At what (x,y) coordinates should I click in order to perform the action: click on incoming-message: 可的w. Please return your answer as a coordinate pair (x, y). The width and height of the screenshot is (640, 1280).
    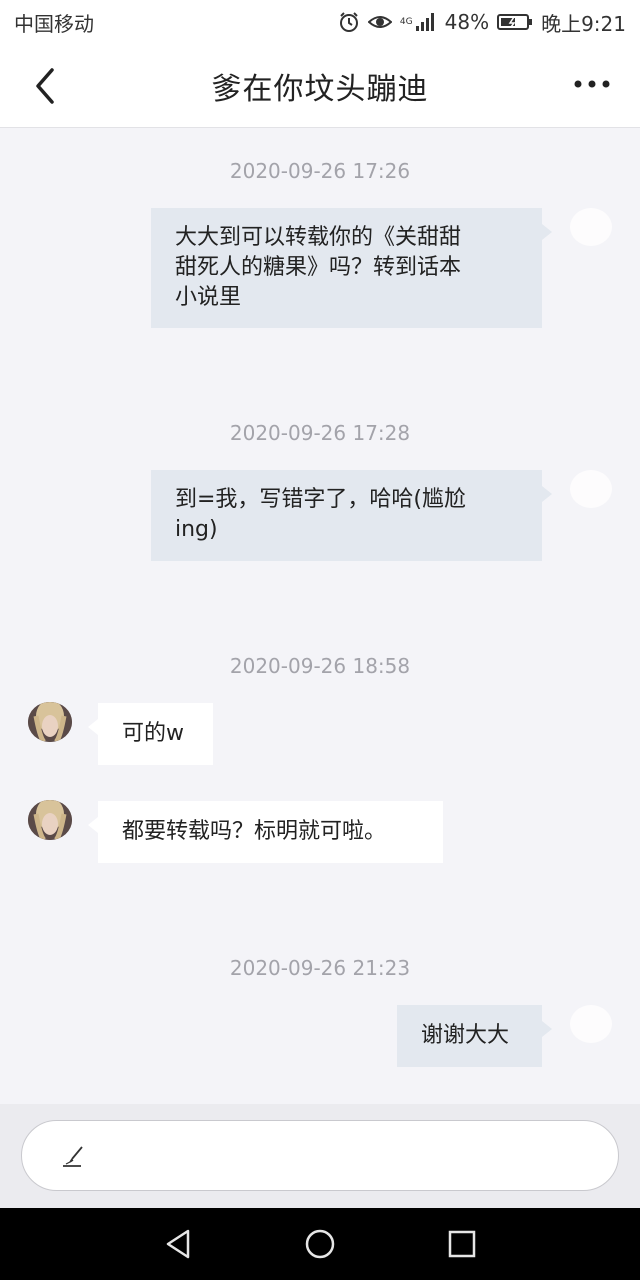
    Looking at the image, I should click on (150, 734).